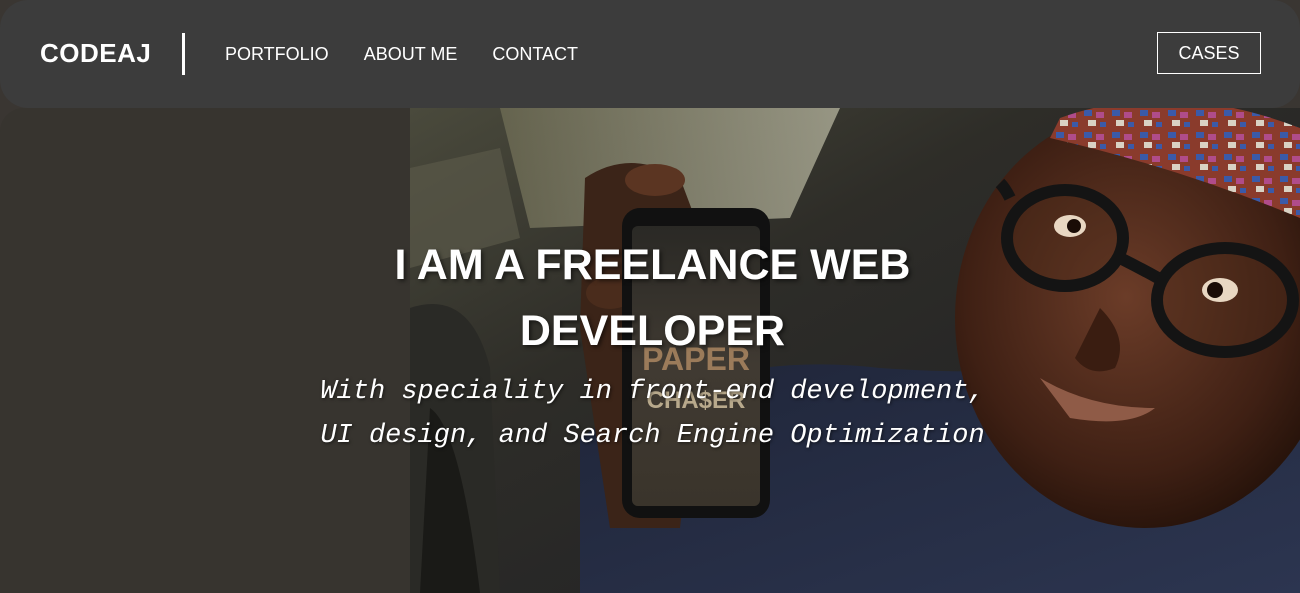 The width and height of the screenshot is (1300, 593). Describe the element at coordinates (652, 298) in the screenshot. I see `hero-headline: I AM A FREELANCE WEB DEVELOPER` at that location.